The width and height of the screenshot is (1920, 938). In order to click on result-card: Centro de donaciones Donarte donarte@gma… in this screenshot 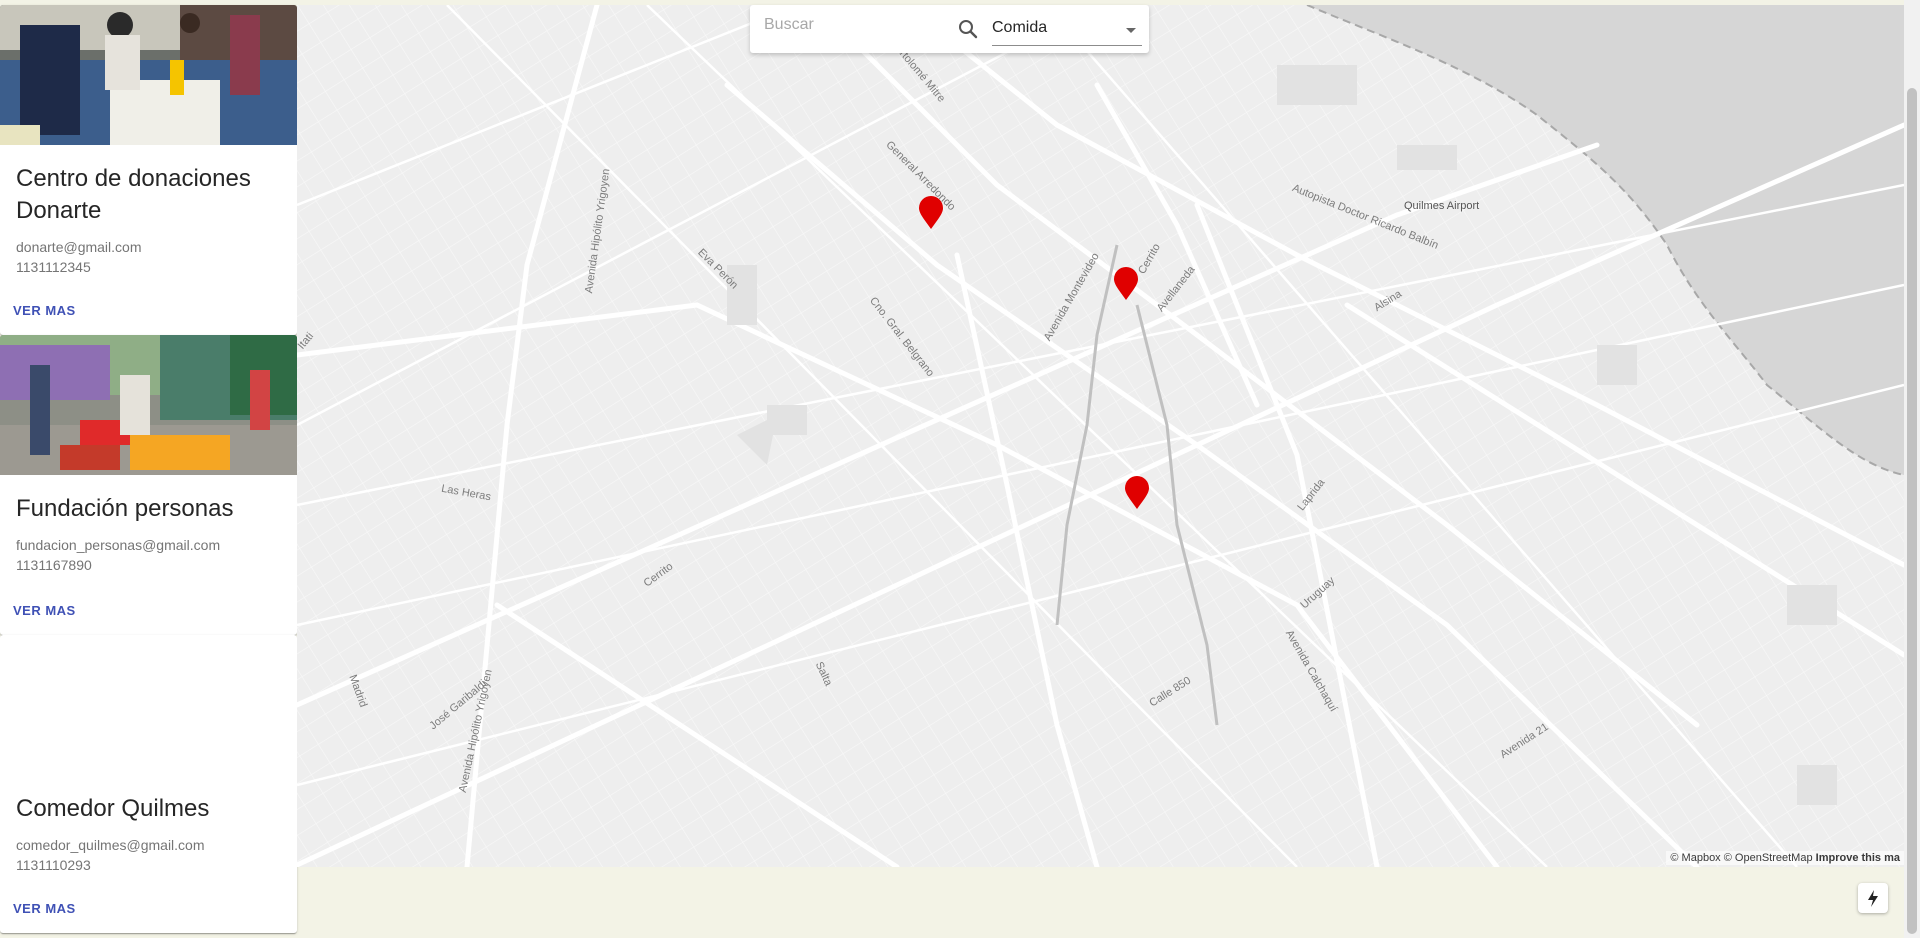, I will do `click(148, 170)`.